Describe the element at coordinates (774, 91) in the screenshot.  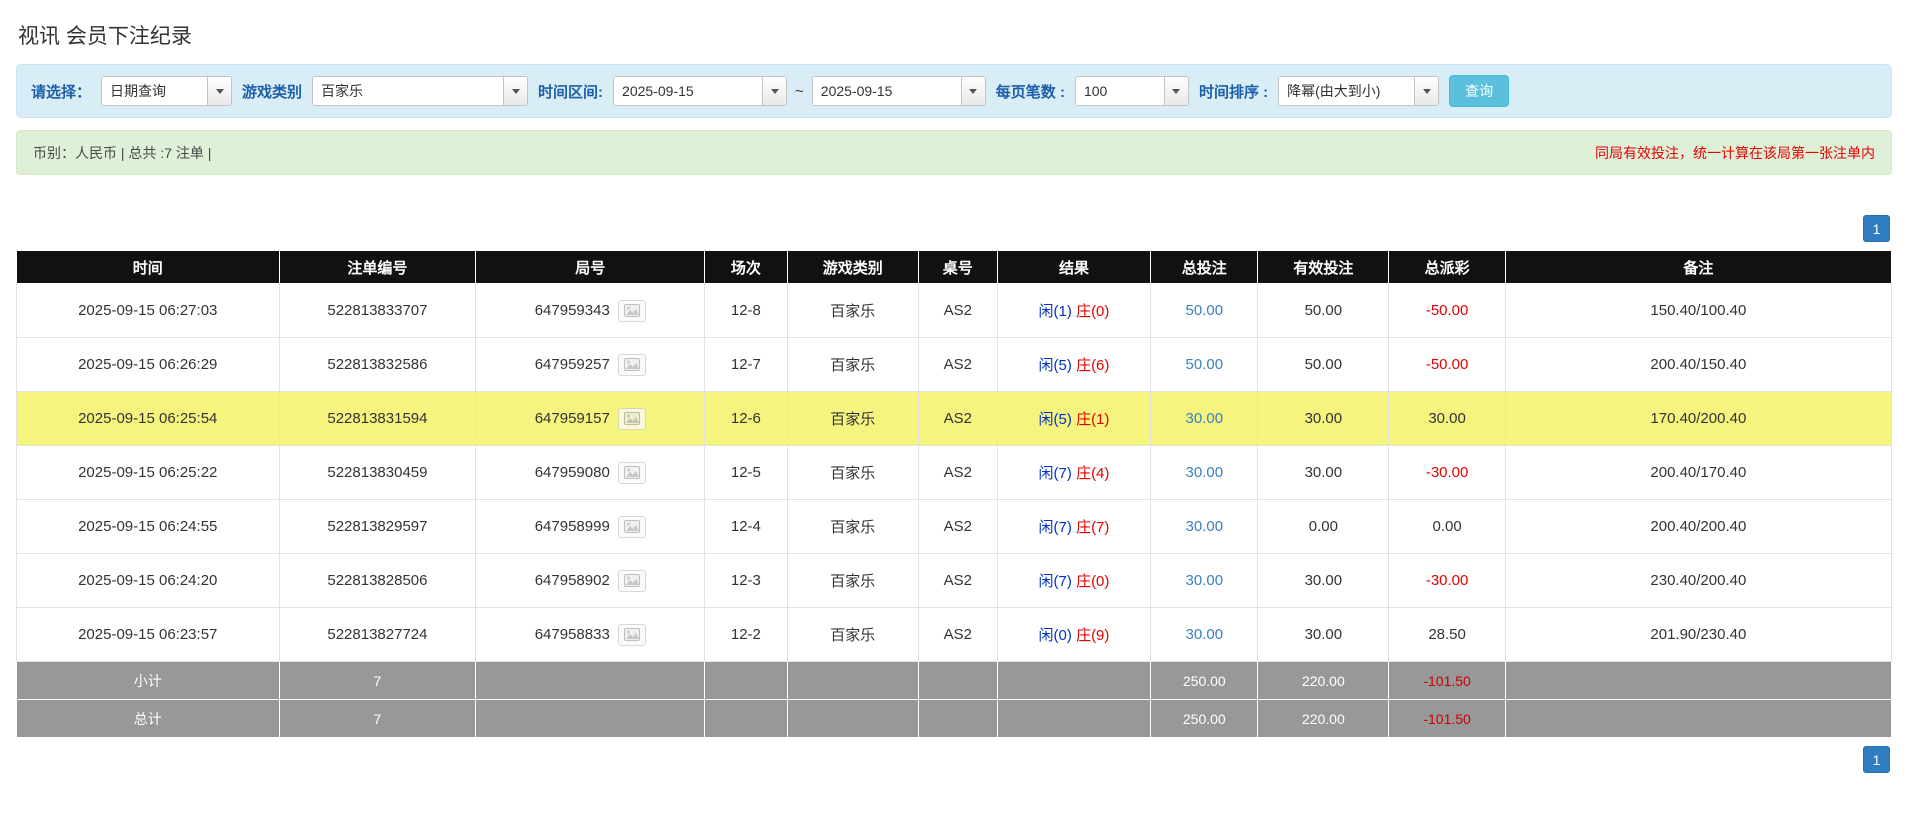
I see `date-from-dropdown-button` at that location.